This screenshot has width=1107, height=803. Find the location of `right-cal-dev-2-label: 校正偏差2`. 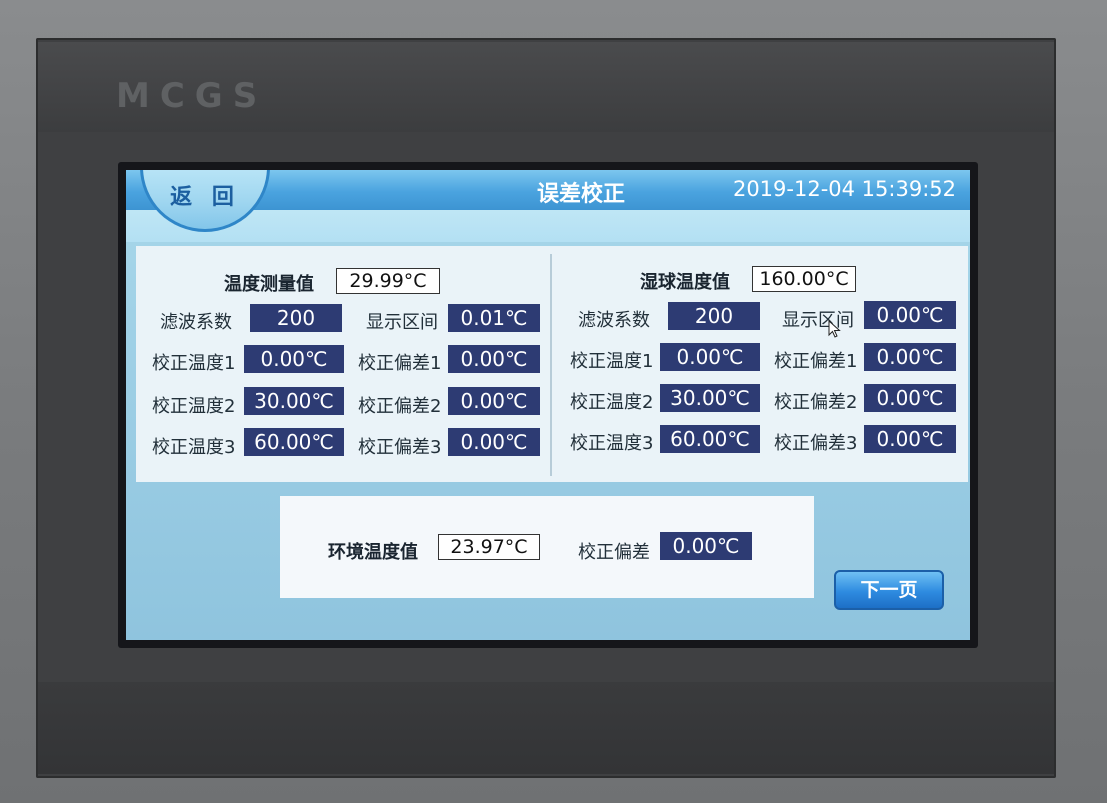

right-cal-dev-2-label: 校正偏差2 is located at coordinates (816, 402).